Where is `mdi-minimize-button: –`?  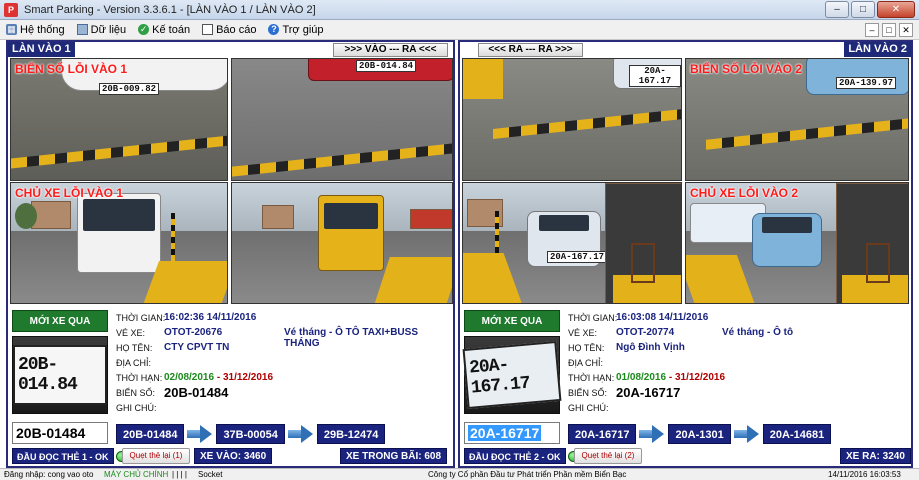 mdi-minimize-button: – is located at coordinates (872, 30).